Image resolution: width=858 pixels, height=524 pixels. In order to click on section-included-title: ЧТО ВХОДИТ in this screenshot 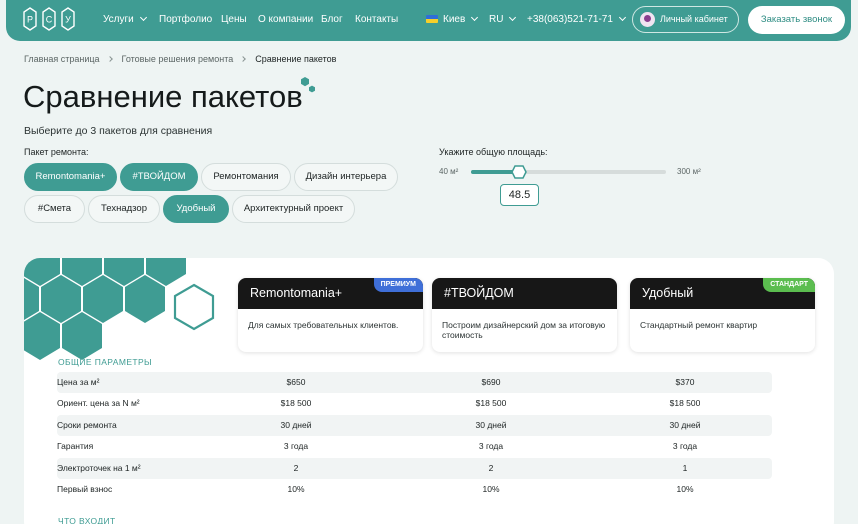, I will do `click(87, 520)`.